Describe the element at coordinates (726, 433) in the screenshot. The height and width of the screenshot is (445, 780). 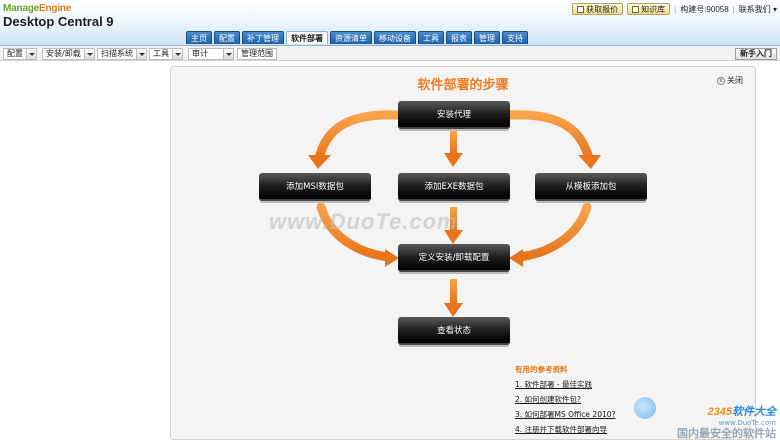
I see `brand-slogan: 国内最安全的软件站` at that location.